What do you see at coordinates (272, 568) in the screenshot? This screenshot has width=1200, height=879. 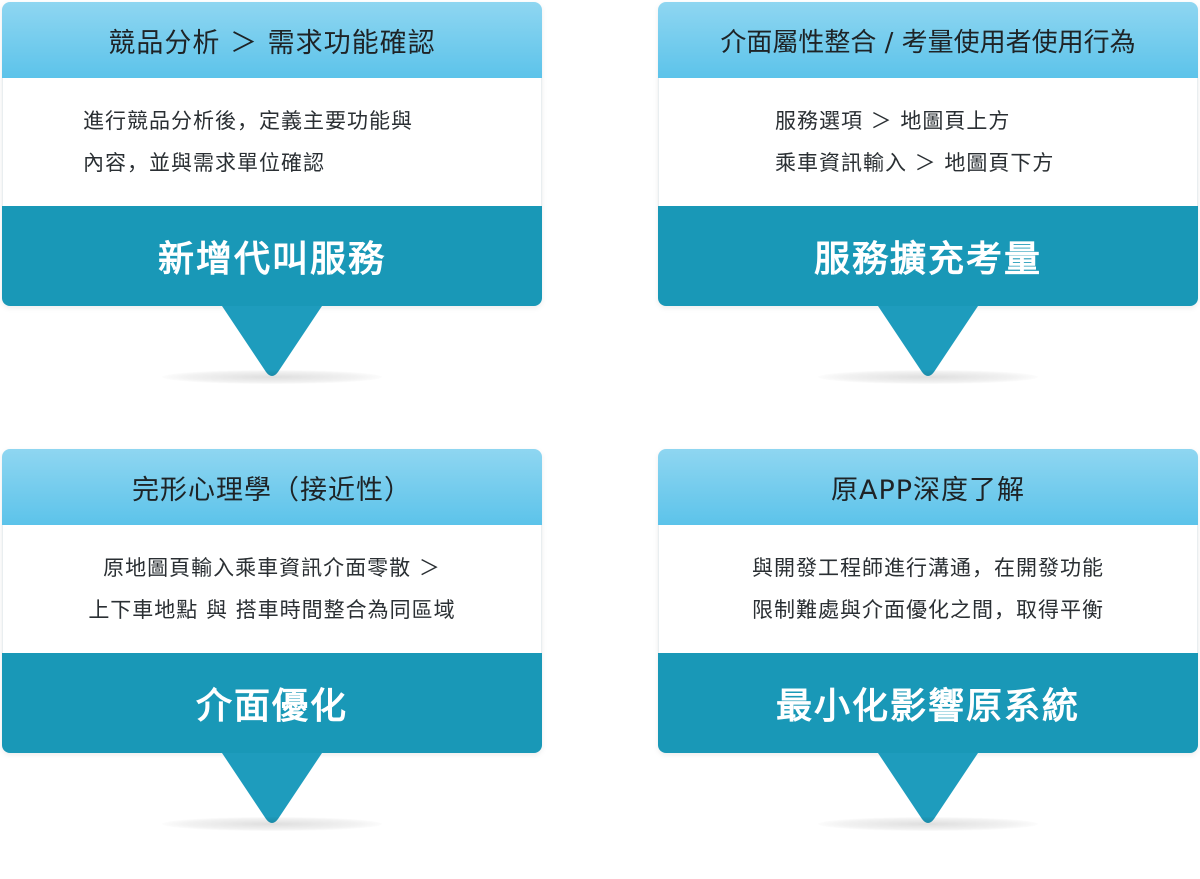 I see `card-body-line: 原地圖頁輸入乘車資訊介面零散 ＞` at bounding box center [272, 568].